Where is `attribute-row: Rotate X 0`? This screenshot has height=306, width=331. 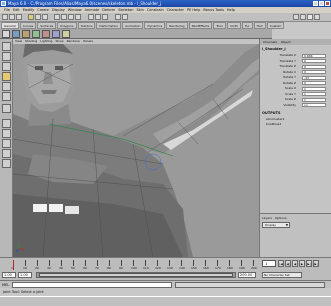 attribute-row: Rotate X 0 is located at coordinates (295, 72).